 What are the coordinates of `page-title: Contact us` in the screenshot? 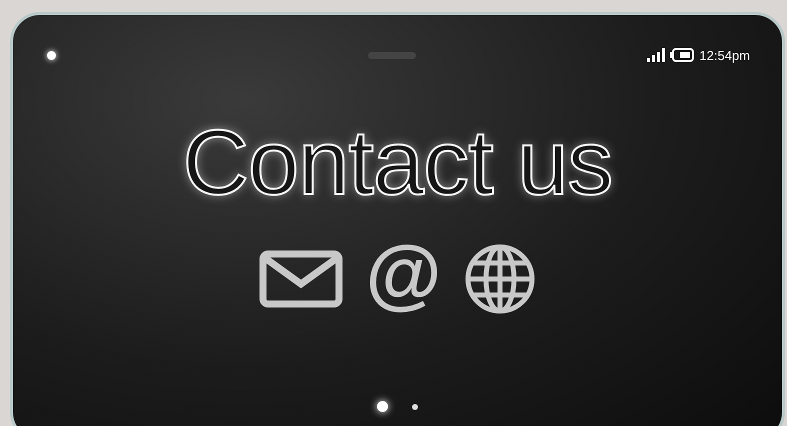 It's located at (397, 163).